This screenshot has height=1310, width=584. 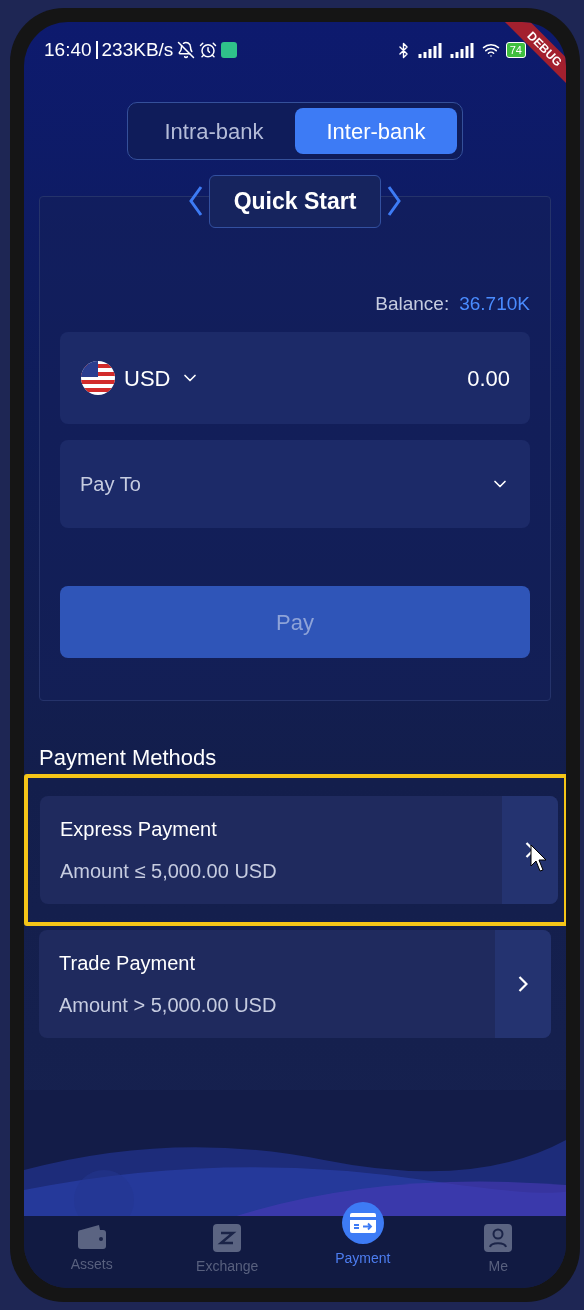 What do you see at coordinates (128, 758) in the screenshot?
I see `section-title: Payment Methods` at bounding box center [128, 758].